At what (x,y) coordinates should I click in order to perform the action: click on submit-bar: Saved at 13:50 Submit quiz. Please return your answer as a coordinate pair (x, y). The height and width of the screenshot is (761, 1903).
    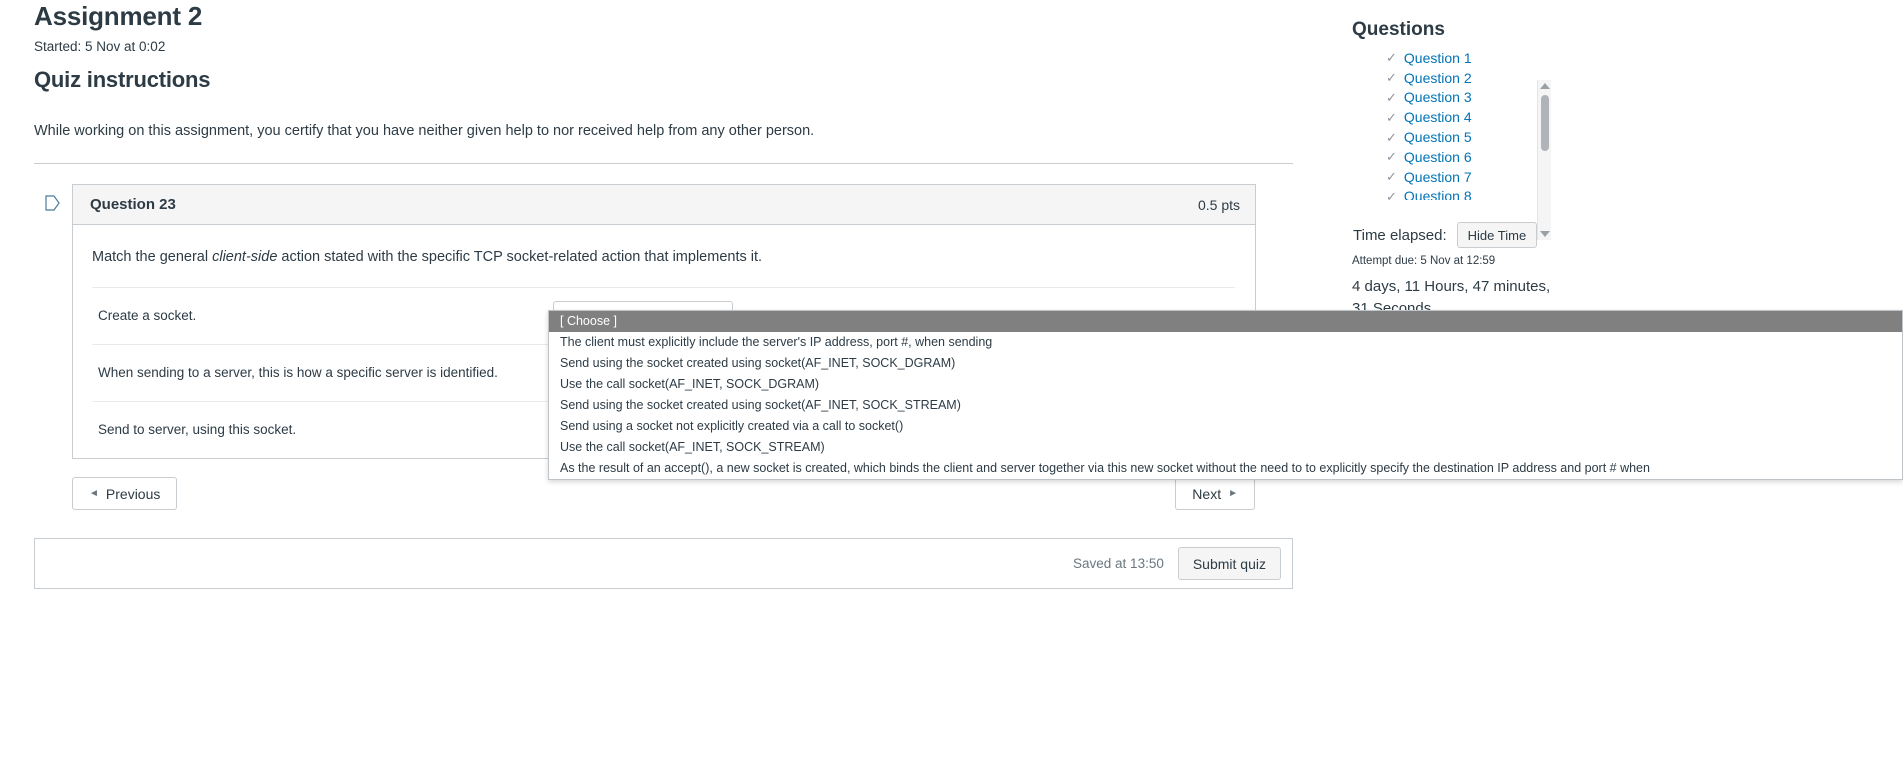
    Looking at the image, I should click on (663, 563).